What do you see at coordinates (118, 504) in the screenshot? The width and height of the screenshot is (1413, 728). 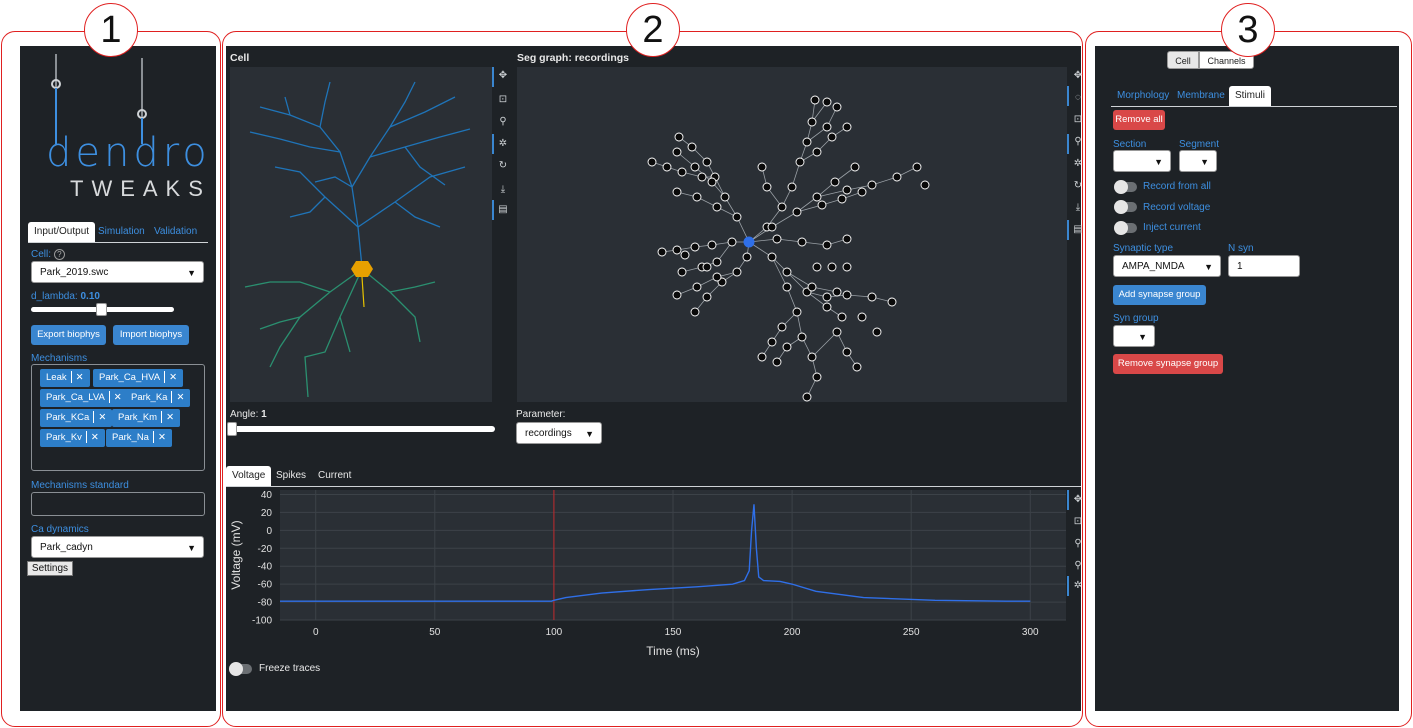 I see `mechanisms-standard-input` at bounding box center [118, 504].